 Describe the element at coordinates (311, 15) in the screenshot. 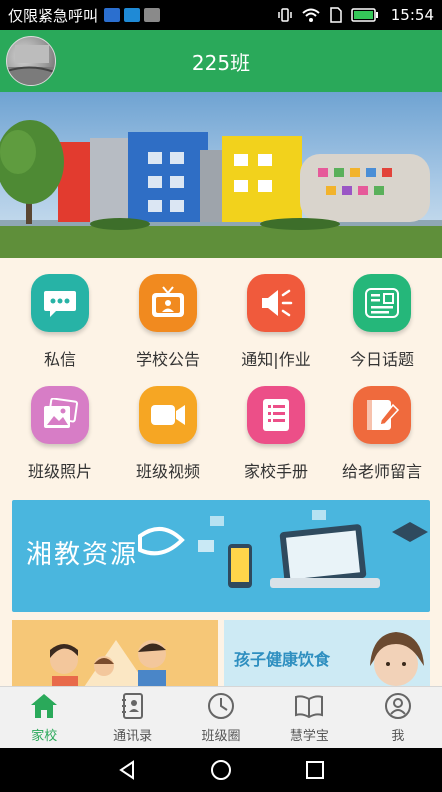

I see `wifi-icon` at that location.